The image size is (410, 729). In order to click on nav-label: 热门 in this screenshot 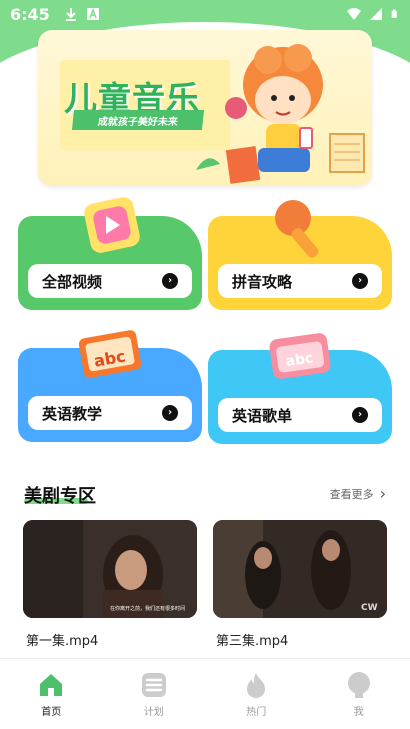, I will do `click(256, 712)`.